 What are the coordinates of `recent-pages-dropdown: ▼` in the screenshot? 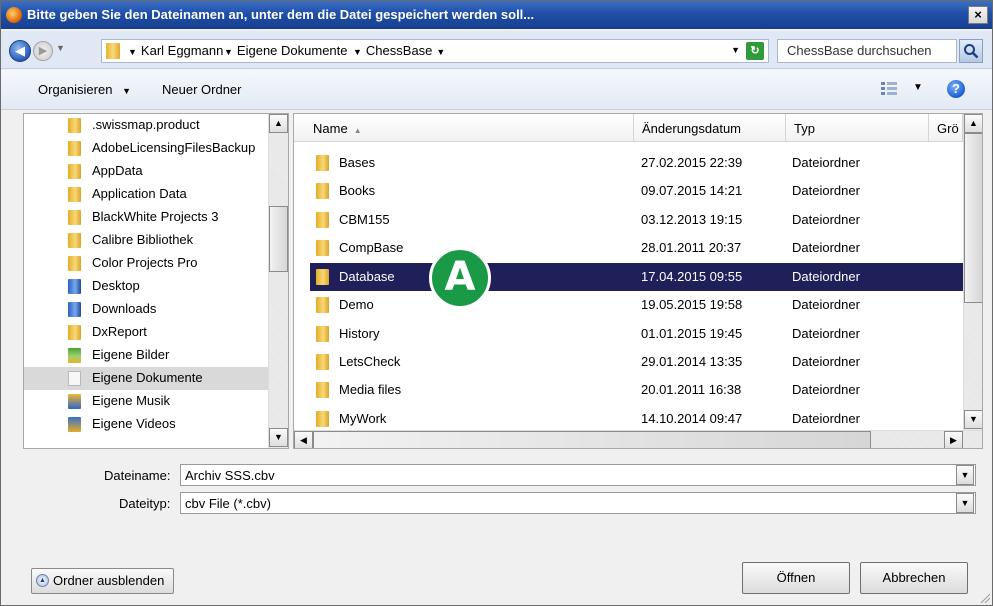 It's located at (60, 48).